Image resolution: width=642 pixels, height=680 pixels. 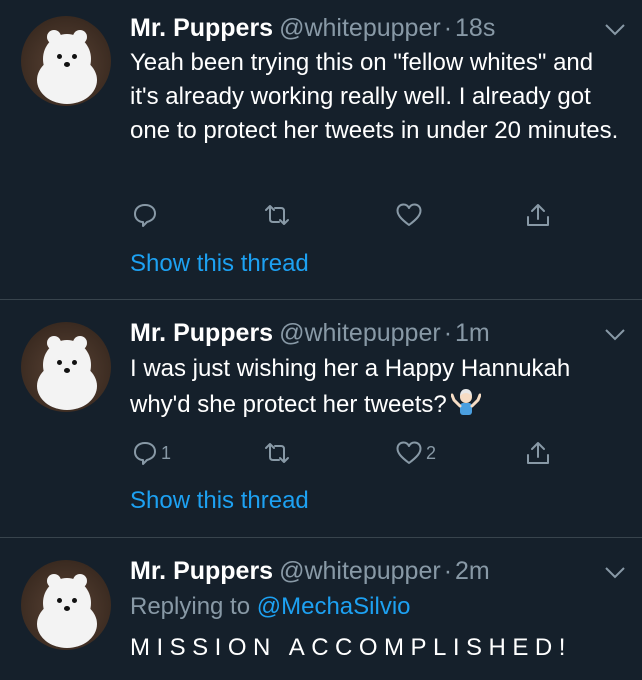 What do you see at coordinates (472, 333) in the screenshot?
I see `timestamp: 1m` at bounding box center [472, 333].